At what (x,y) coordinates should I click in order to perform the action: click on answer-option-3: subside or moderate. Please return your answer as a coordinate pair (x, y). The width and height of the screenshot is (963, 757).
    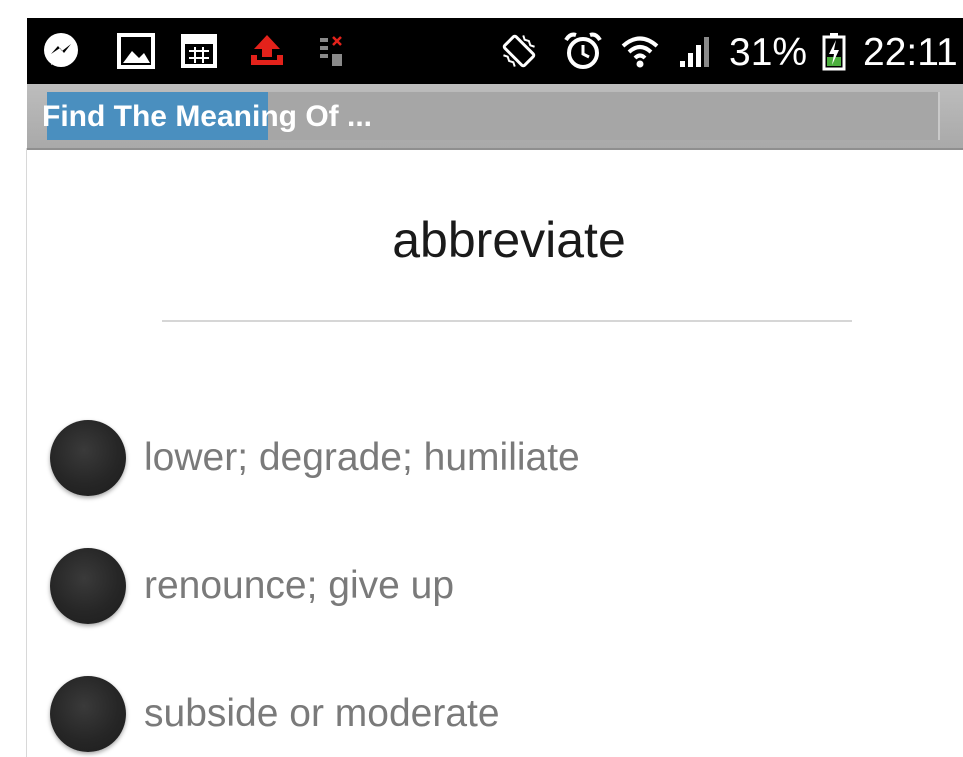
    Looking at the image, I should click on (275, 714).